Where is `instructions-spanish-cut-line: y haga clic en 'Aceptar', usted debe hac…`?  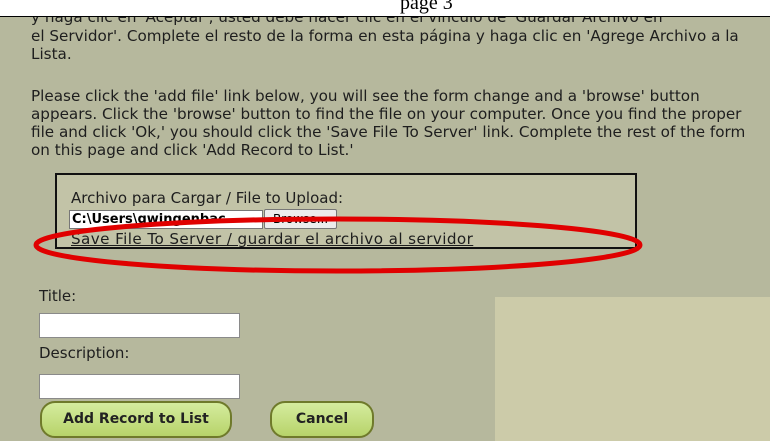
instructions-spanish-cut-line: y haga clic en 'Aceptar', usted debe hac… is located at coordinates (347, 21).